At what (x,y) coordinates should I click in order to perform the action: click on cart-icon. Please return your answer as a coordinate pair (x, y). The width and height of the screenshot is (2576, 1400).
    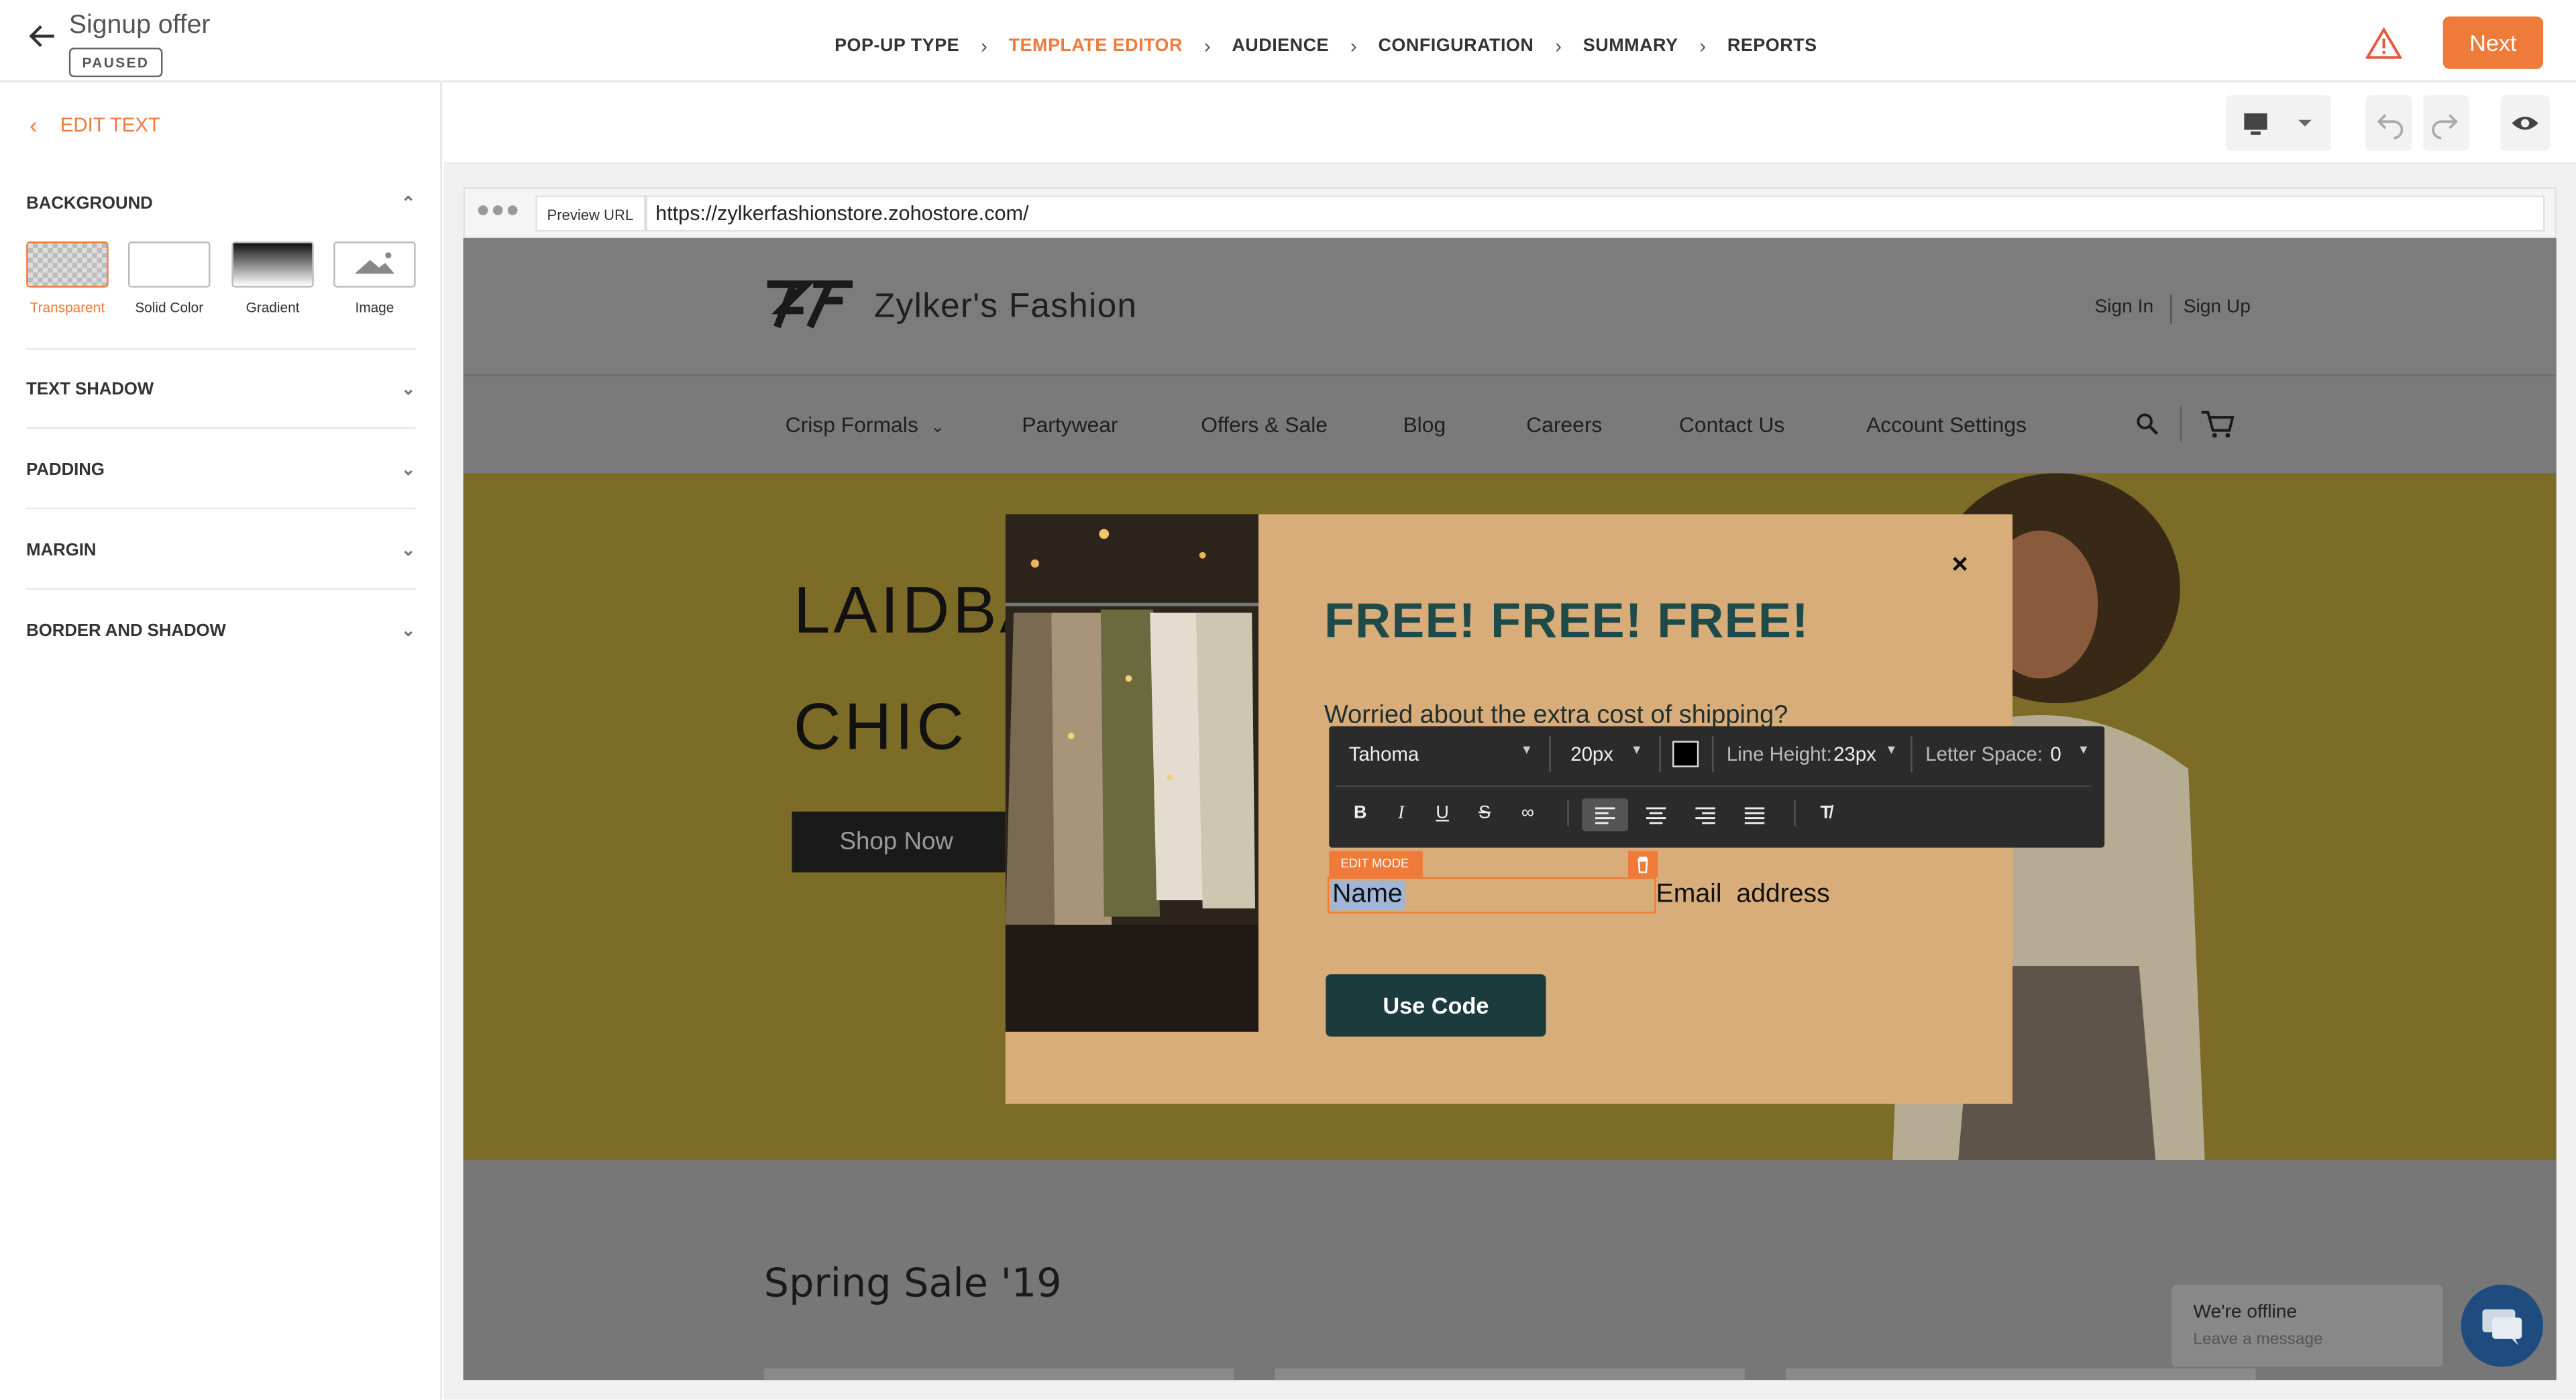
    Looking at the image, I should click on (2218, 424).